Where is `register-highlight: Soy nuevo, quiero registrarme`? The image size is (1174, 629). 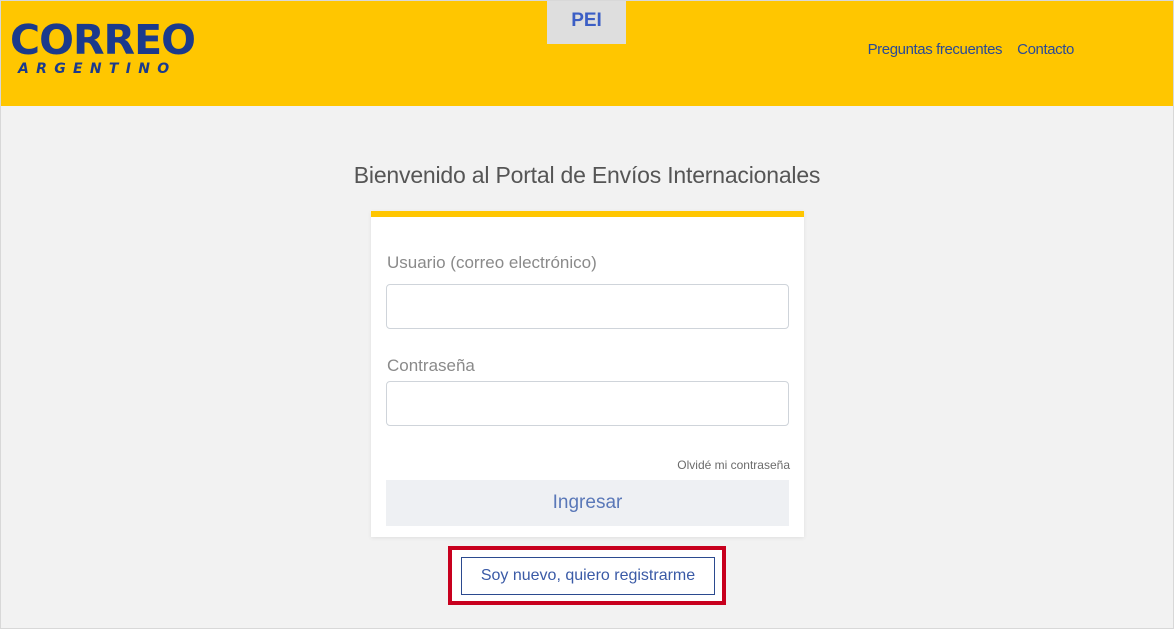
register-highlight: Soy nuevo, quiero registrarme is located at coordinates (587, 575).